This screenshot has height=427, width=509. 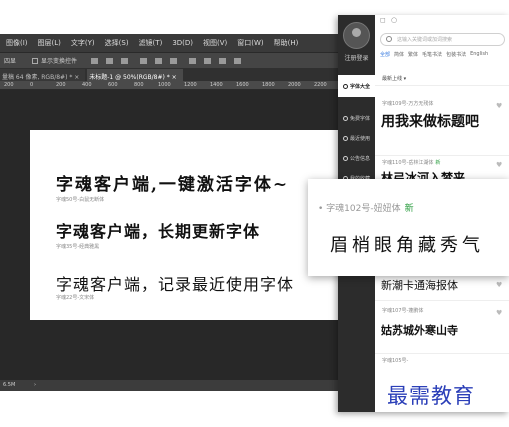 I want to click on nav-recent: 最近使用, so click(x=356, y=138).